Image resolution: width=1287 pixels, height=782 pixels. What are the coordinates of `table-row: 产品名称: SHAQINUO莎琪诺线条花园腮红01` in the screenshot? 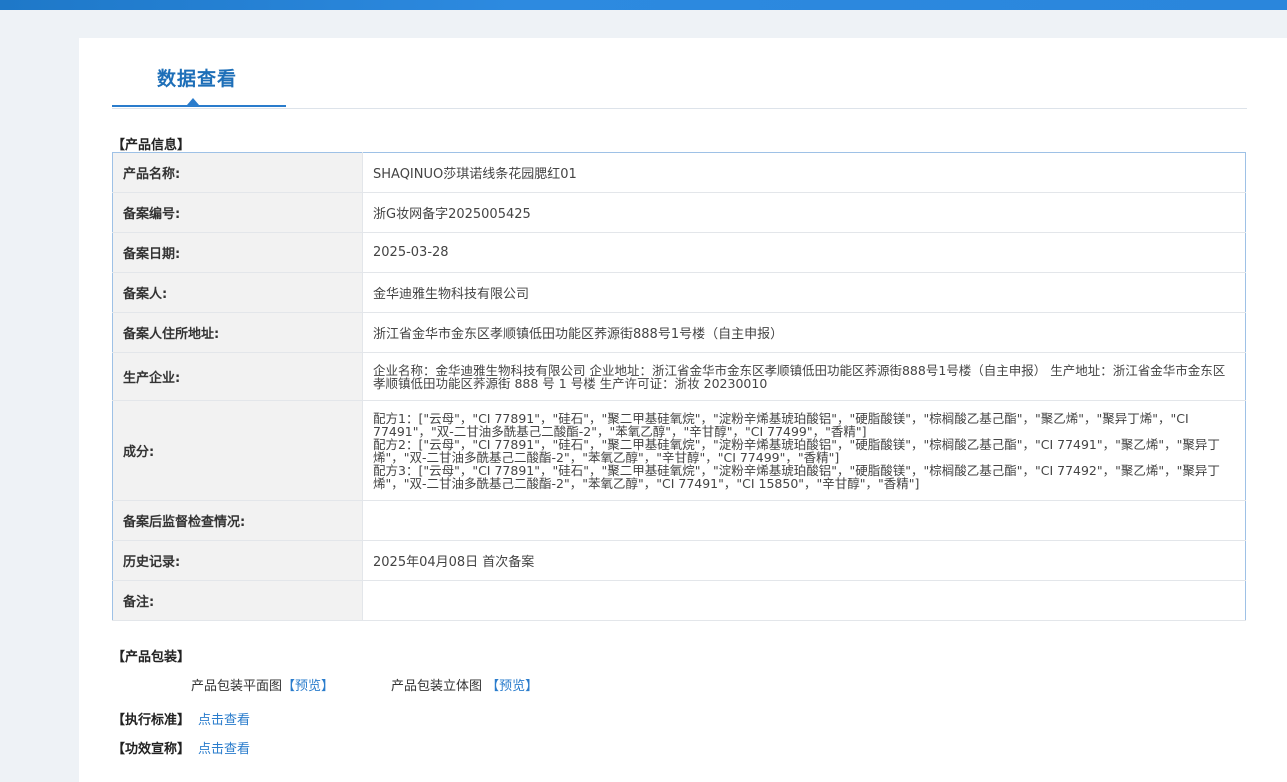 It's located at (679, 172).